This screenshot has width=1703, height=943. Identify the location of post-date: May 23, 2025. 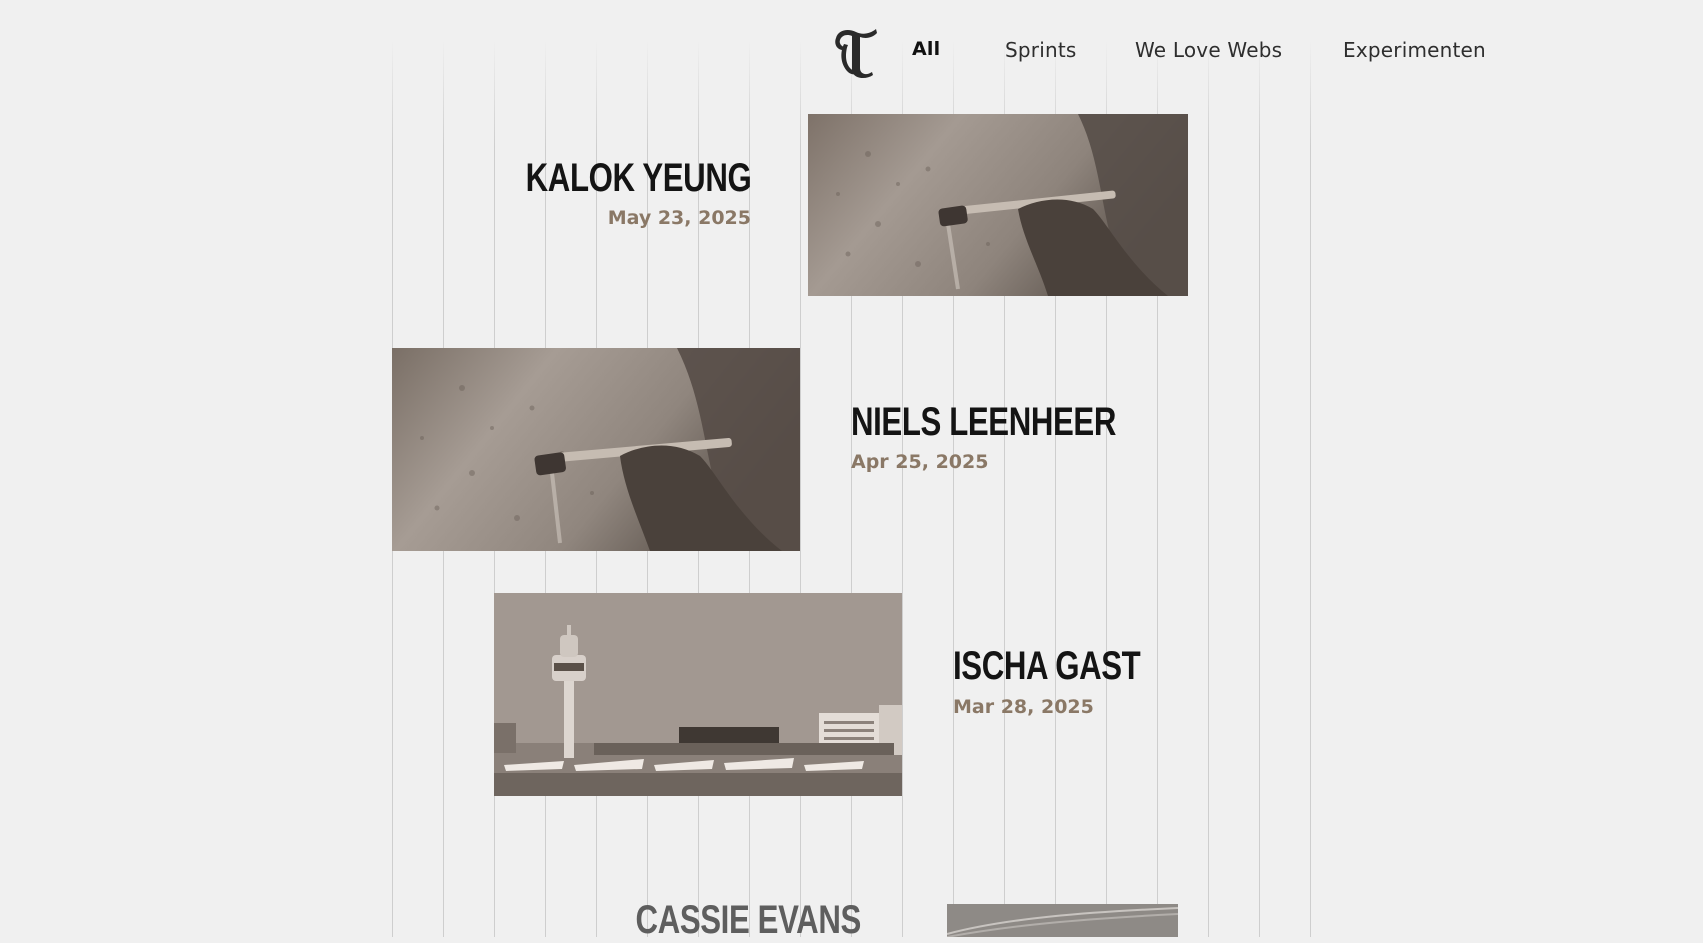
(679, 218).